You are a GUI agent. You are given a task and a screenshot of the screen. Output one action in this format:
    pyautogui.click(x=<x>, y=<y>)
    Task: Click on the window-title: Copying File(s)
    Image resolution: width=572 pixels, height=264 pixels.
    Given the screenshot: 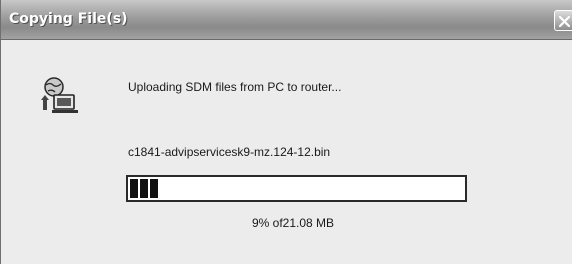 What is the action you would take?
    pyautogui.click(x=68, y=19)
    